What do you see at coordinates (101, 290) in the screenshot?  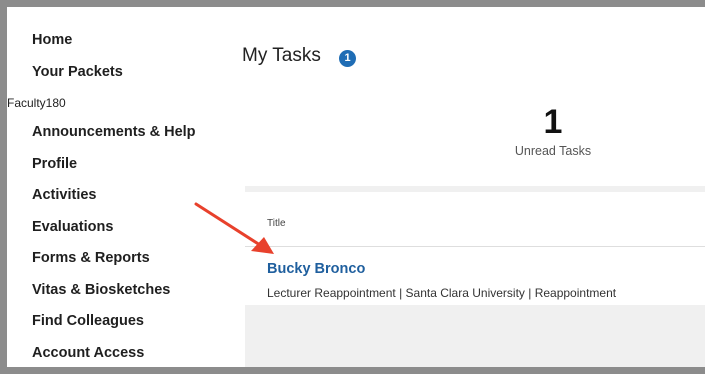 I see `sidebar-item-vitas-biosketches: Vitas & Biosketches` at bounding box center [101, 290].